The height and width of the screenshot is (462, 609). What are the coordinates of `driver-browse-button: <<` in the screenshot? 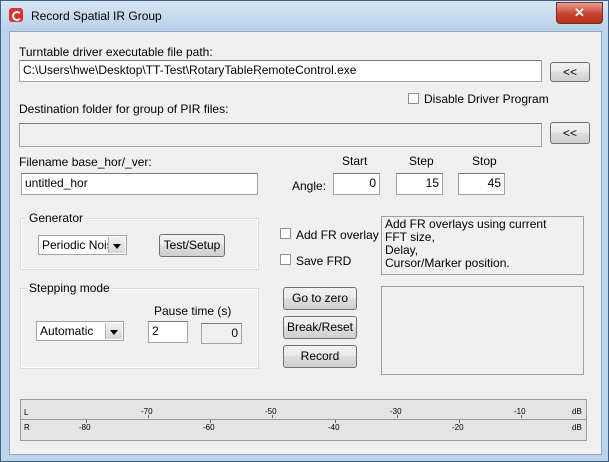 It's located at (570, 72).